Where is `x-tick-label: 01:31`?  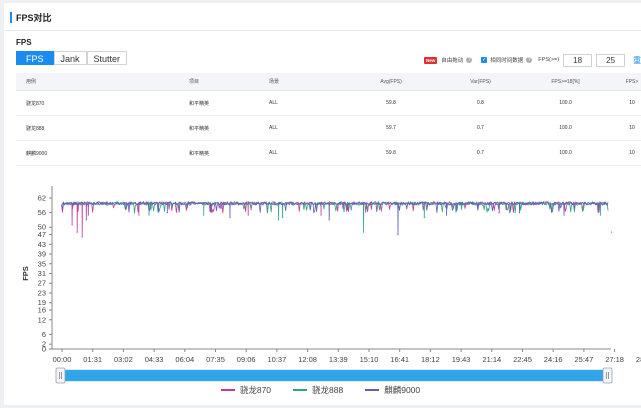
x-tick-label: 01:31 is located at coordinates (92, 359).